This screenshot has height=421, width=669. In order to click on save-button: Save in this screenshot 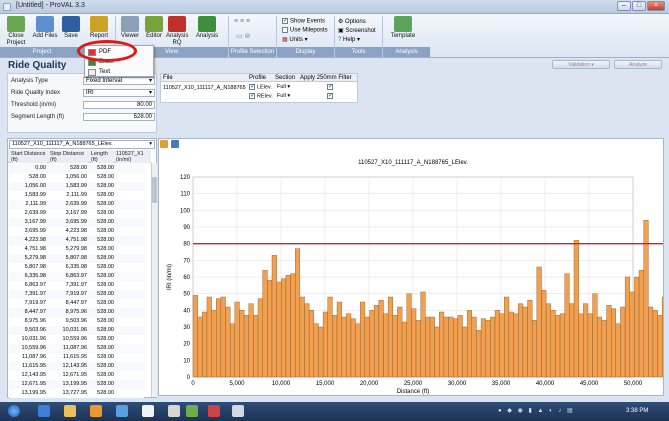, I will do `click(71, 33)`.